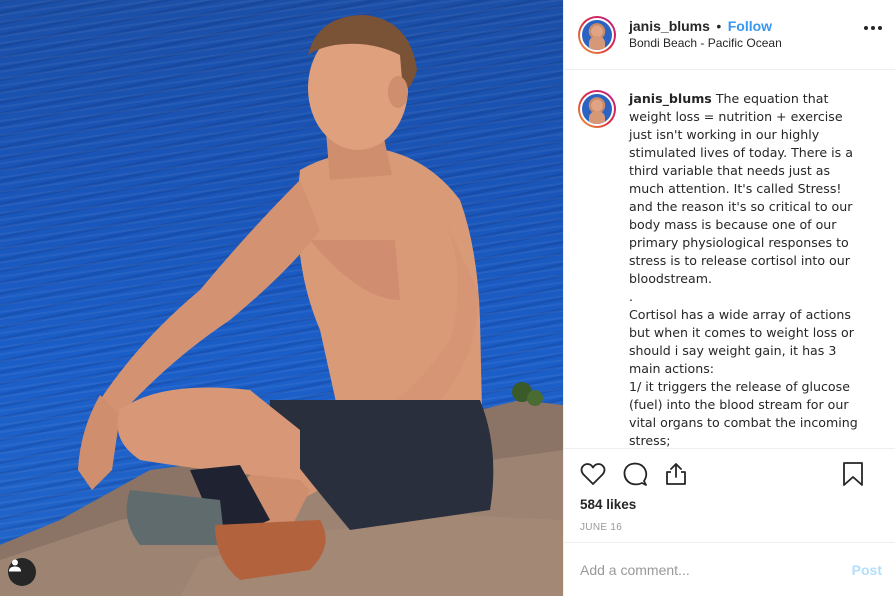 This screenshot has width=895, height=596. I want to click on more-options-icon, so click(873, 28).